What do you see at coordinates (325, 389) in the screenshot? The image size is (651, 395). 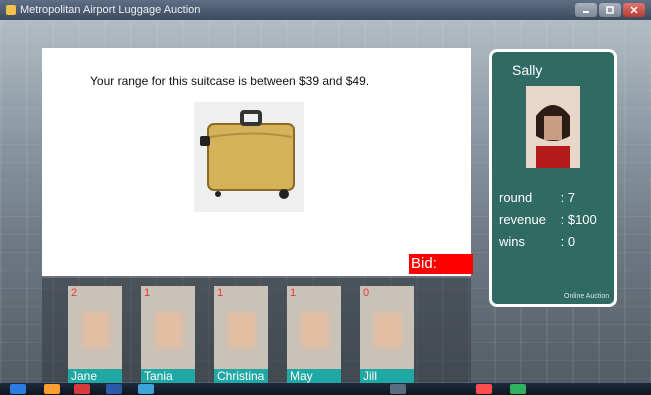 I see `taskbar` at bounding box center [325, 389].